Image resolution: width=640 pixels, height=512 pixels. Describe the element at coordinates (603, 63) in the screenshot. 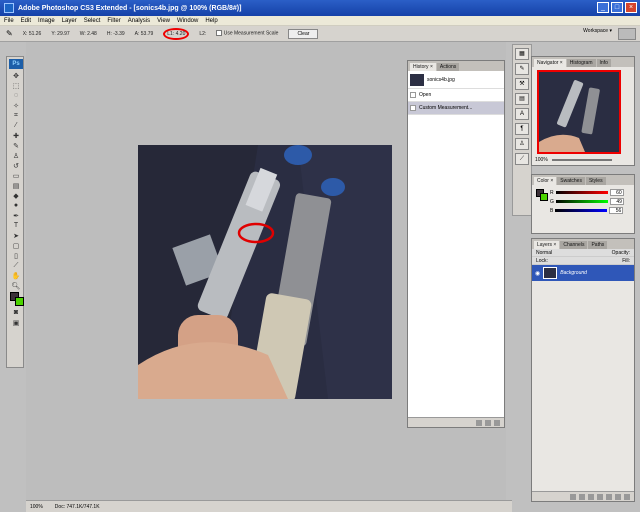

I see `tab-info: Info` at that location.